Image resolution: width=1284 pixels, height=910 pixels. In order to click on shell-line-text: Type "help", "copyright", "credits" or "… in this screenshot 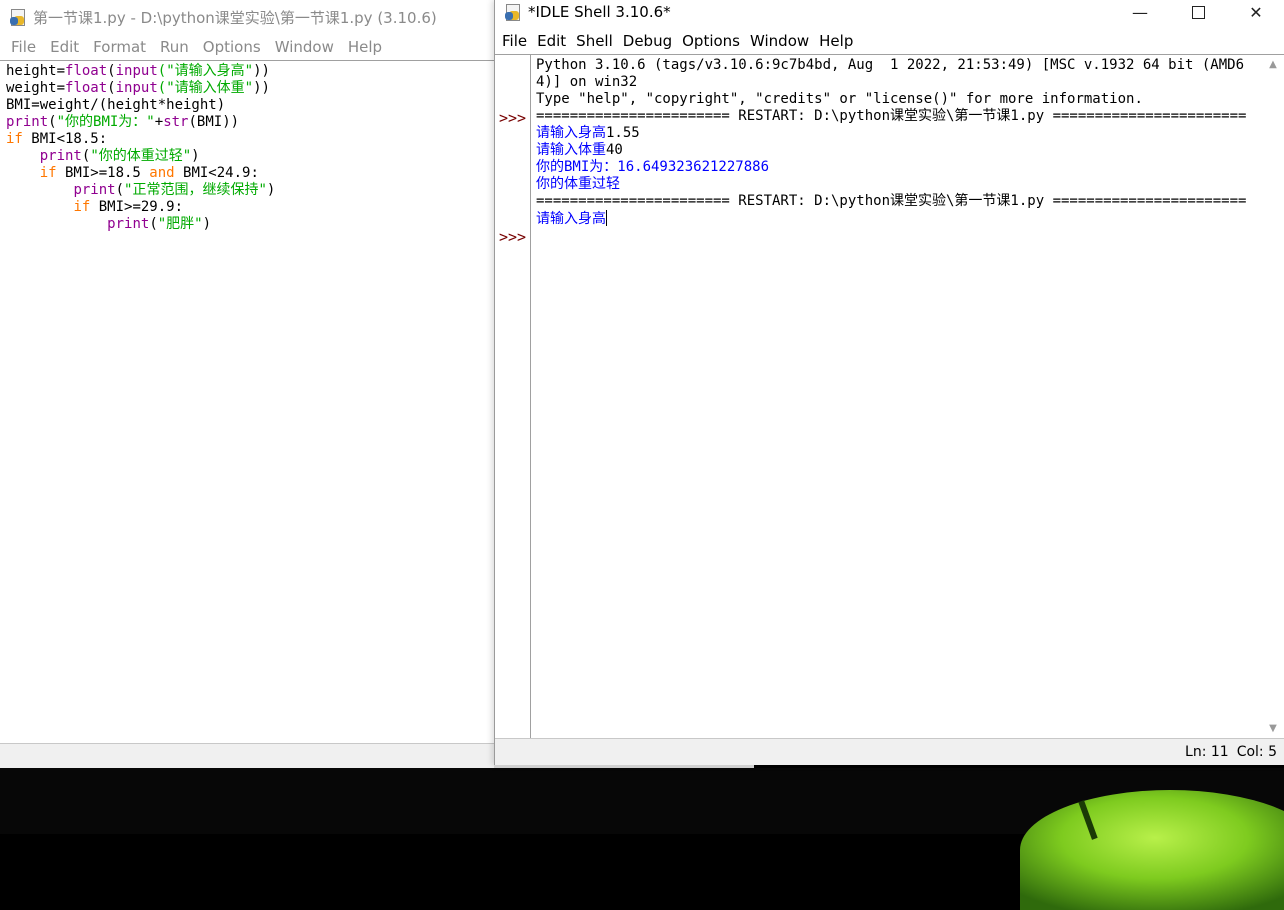, I will do `click(839, 99)`.